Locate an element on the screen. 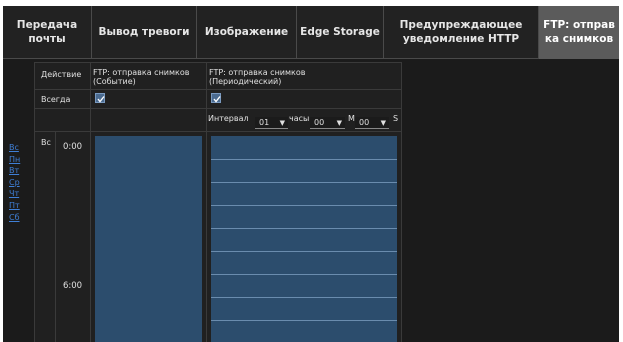  time-label-0: 0:00 is located at coordinates (73, 147).